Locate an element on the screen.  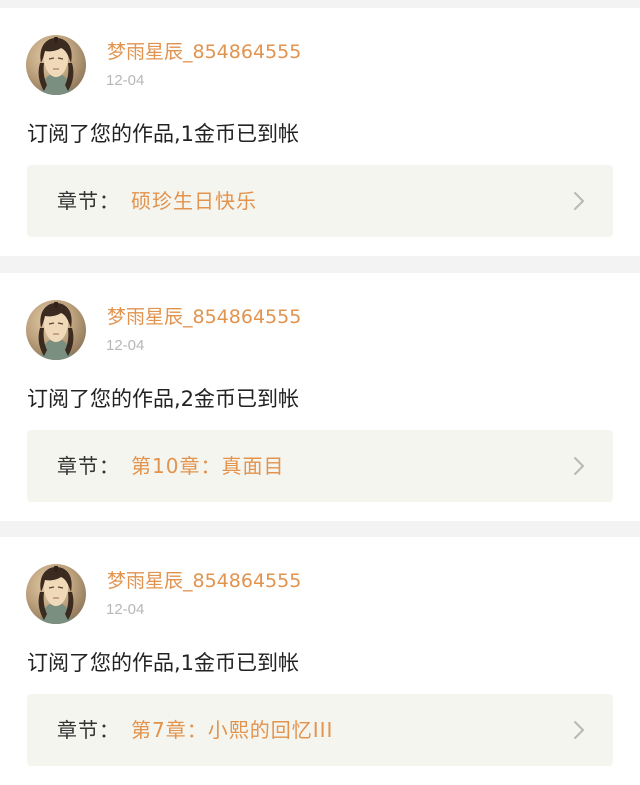
chapter-link: 章节： 第7章：小熙的回忆III is located at coordinates (320, 730).